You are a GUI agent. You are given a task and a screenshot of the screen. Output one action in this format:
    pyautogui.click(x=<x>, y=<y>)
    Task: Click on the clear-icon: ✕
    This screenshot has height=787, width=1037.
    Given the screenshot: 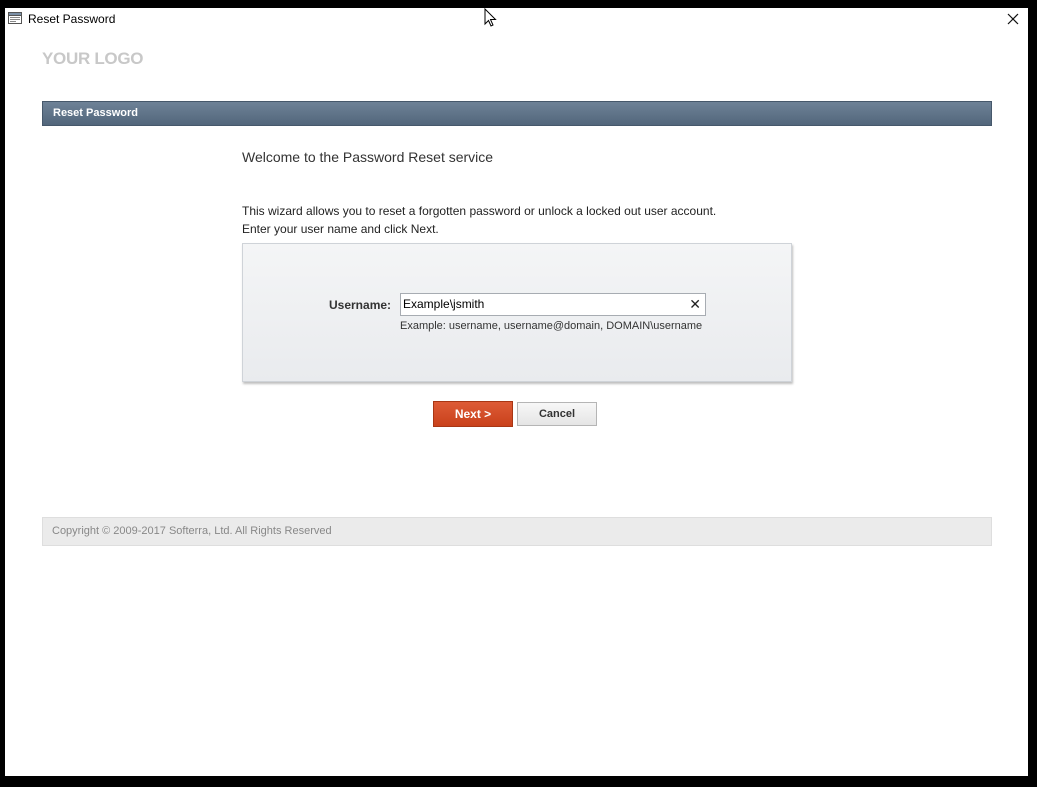 What is the action you would take?
    pyautogui.click(x=695, y=304)
    